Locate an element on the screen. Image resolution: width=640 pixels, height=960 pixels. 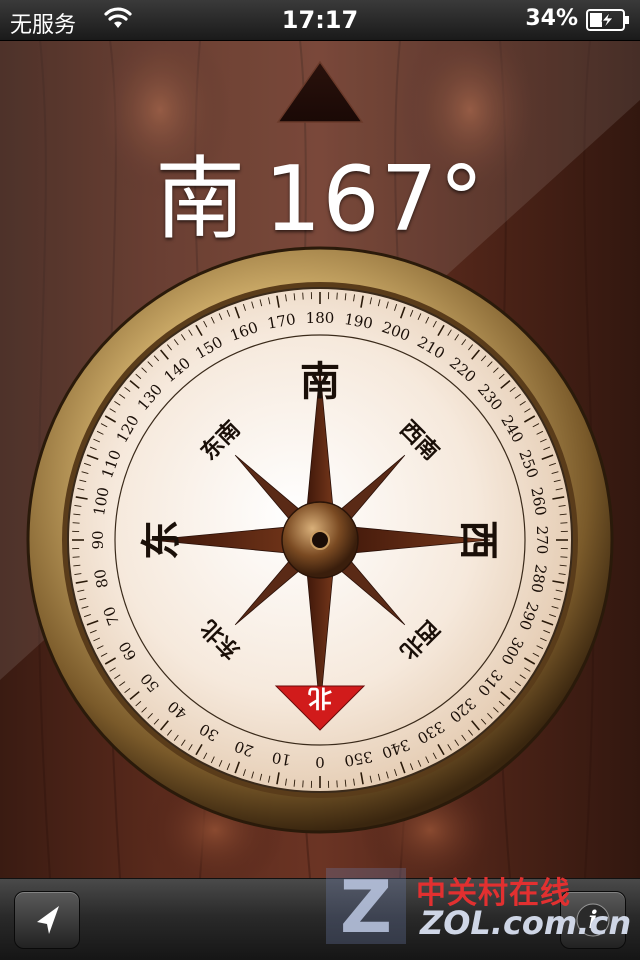
heading-direction: 南 is located at coordinates (201, 199).